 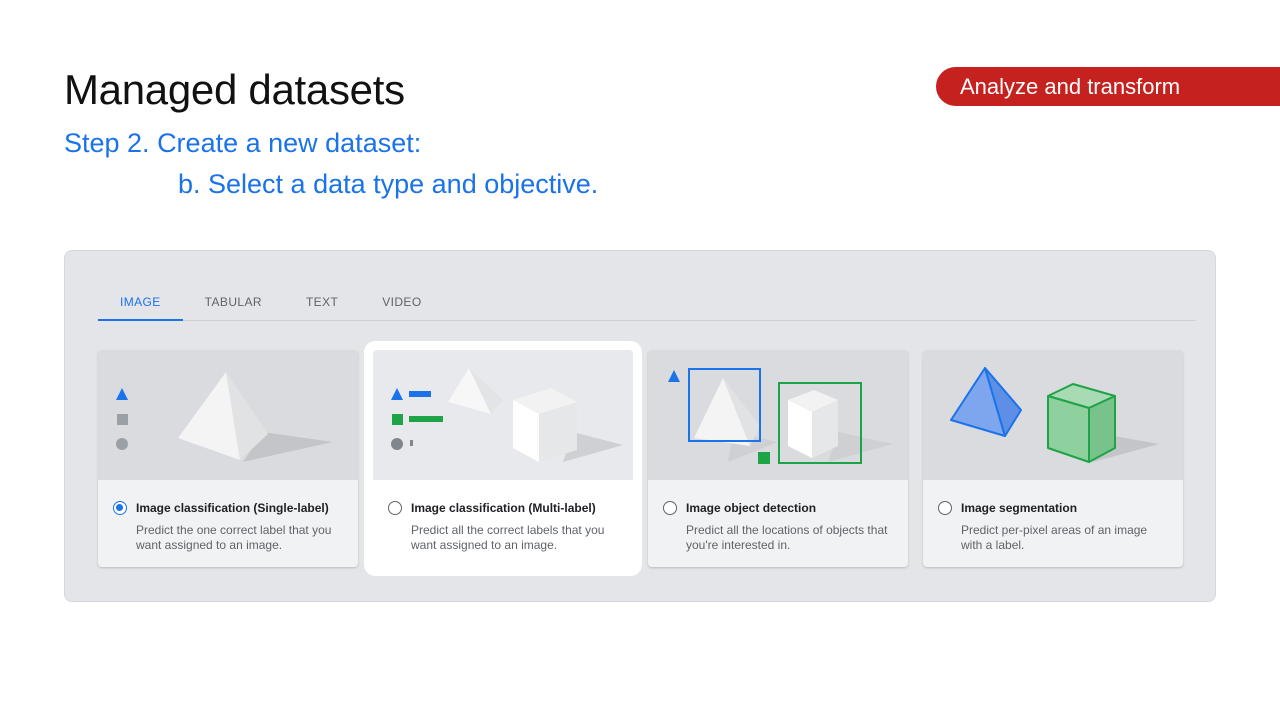 I want to click on card-title: Image classification (Multi-label), so click(x=503, y=508).